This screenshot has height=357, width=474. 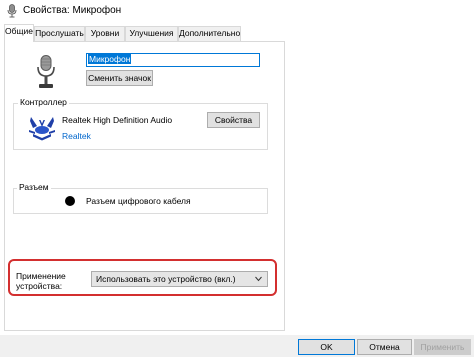 What do you see at coordinates (233, 120) in the screenshot?
I see `properties-button: Свойства` at bounding box center [233, 120].